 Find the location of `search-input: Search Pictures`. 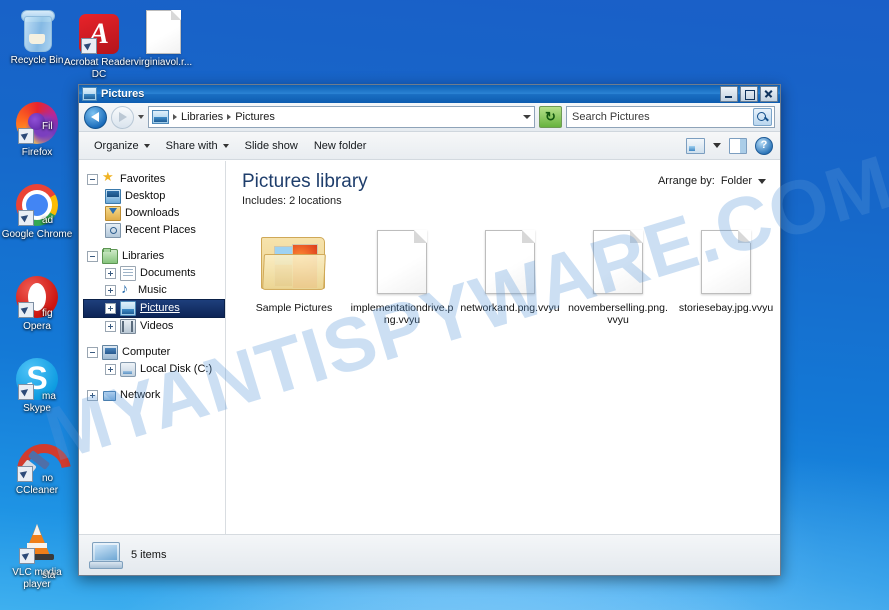

search-input: Search Pictures is located at coordinates (662, 117).